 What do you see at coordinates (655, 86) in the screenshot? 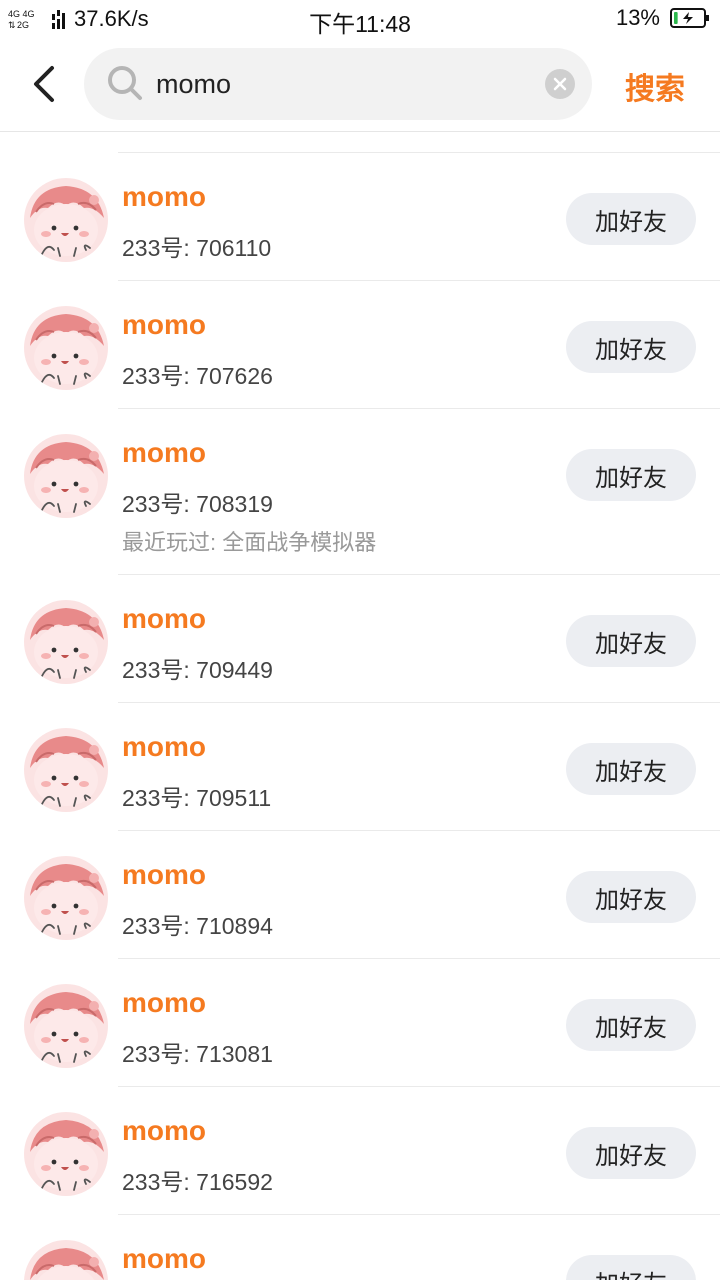
I see `search-button: 搜索` at bounding box center [655, 86].